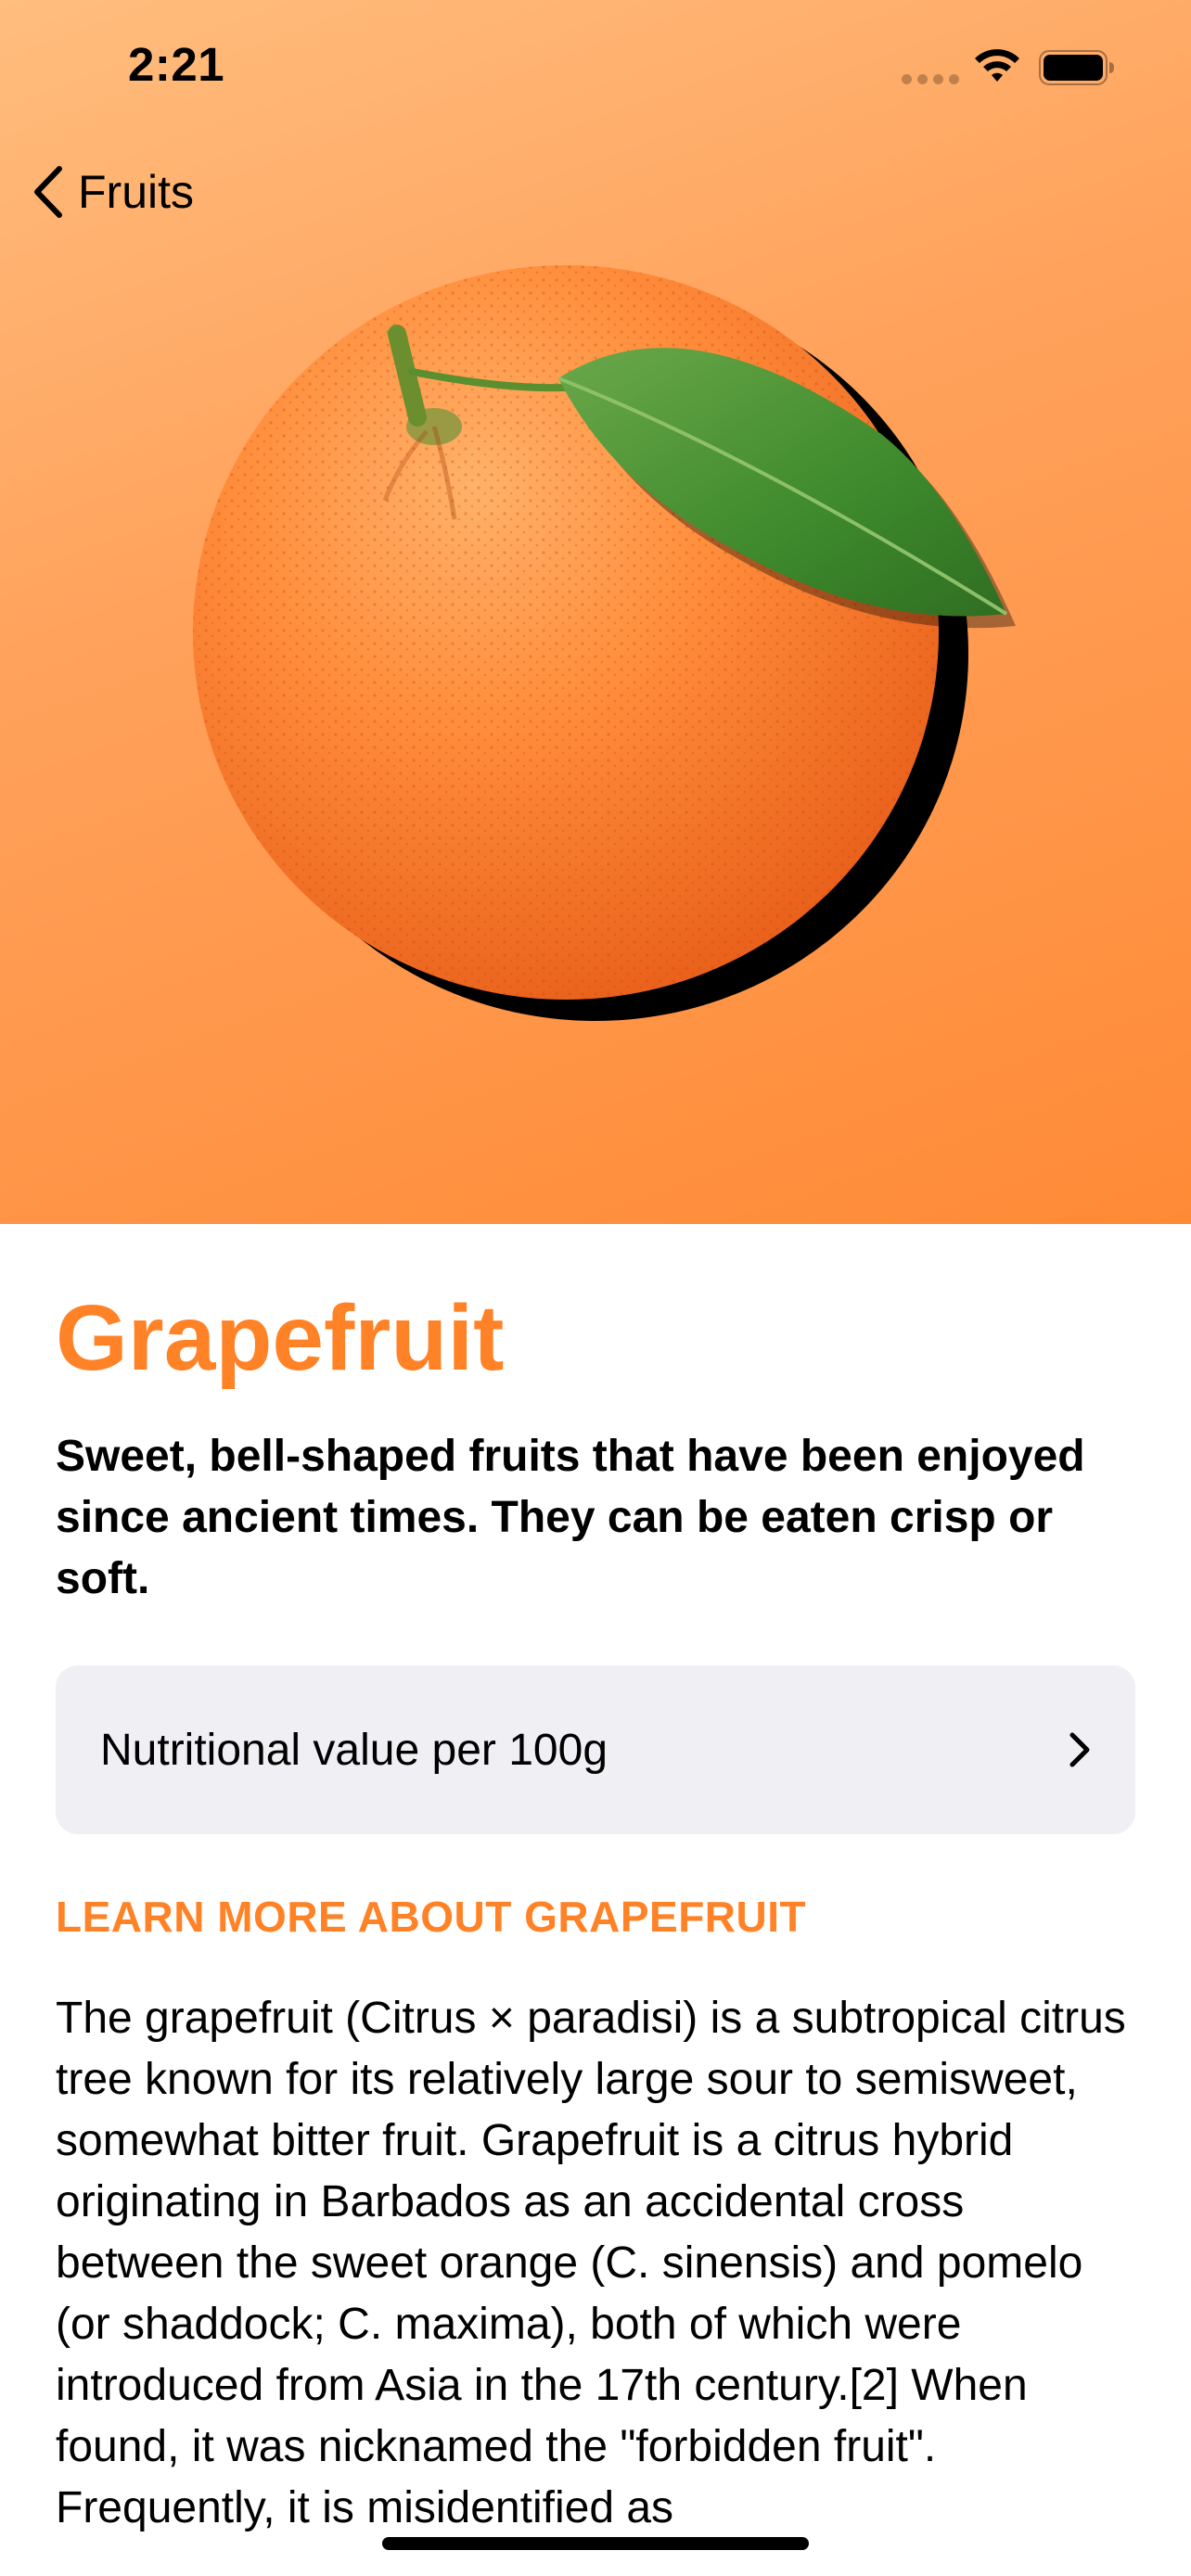 Image resolution: width=1191 pixels, height=2576 pixels. What do you see at coordinates (997, 66) in the screenshot?
I see `wifi-icon` at bounding box center [997, 66].